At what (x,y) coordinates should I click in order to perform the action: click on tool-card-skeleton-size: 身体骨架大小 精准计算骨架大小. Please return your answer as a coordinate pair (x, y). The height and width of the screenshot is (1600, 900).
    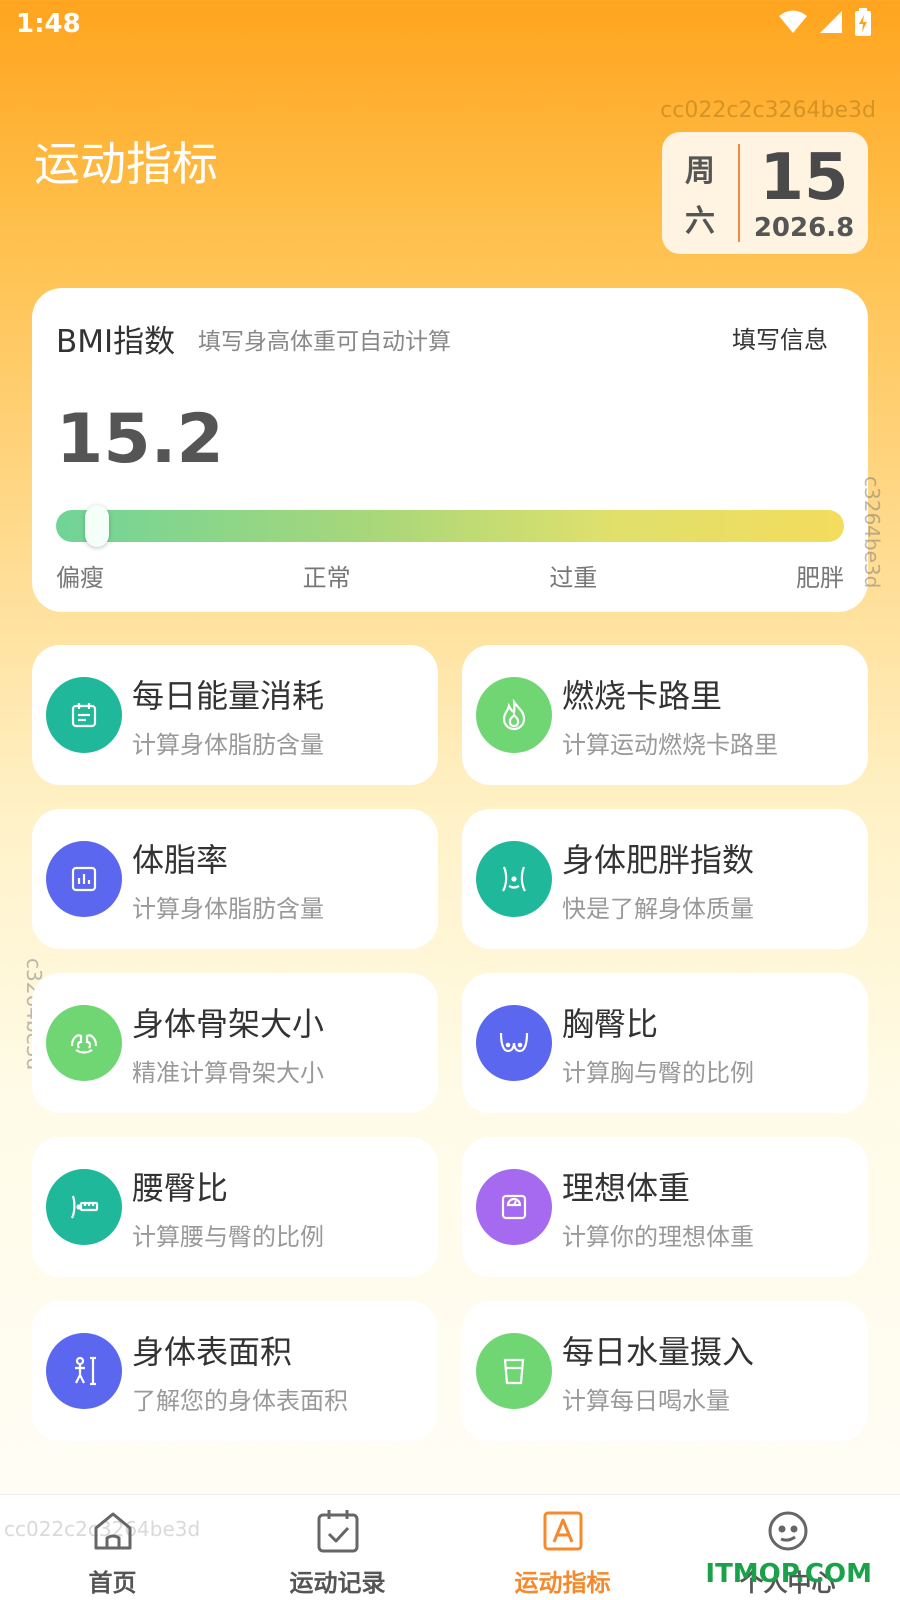
    Looking at the image, I should click on (235, 1043).